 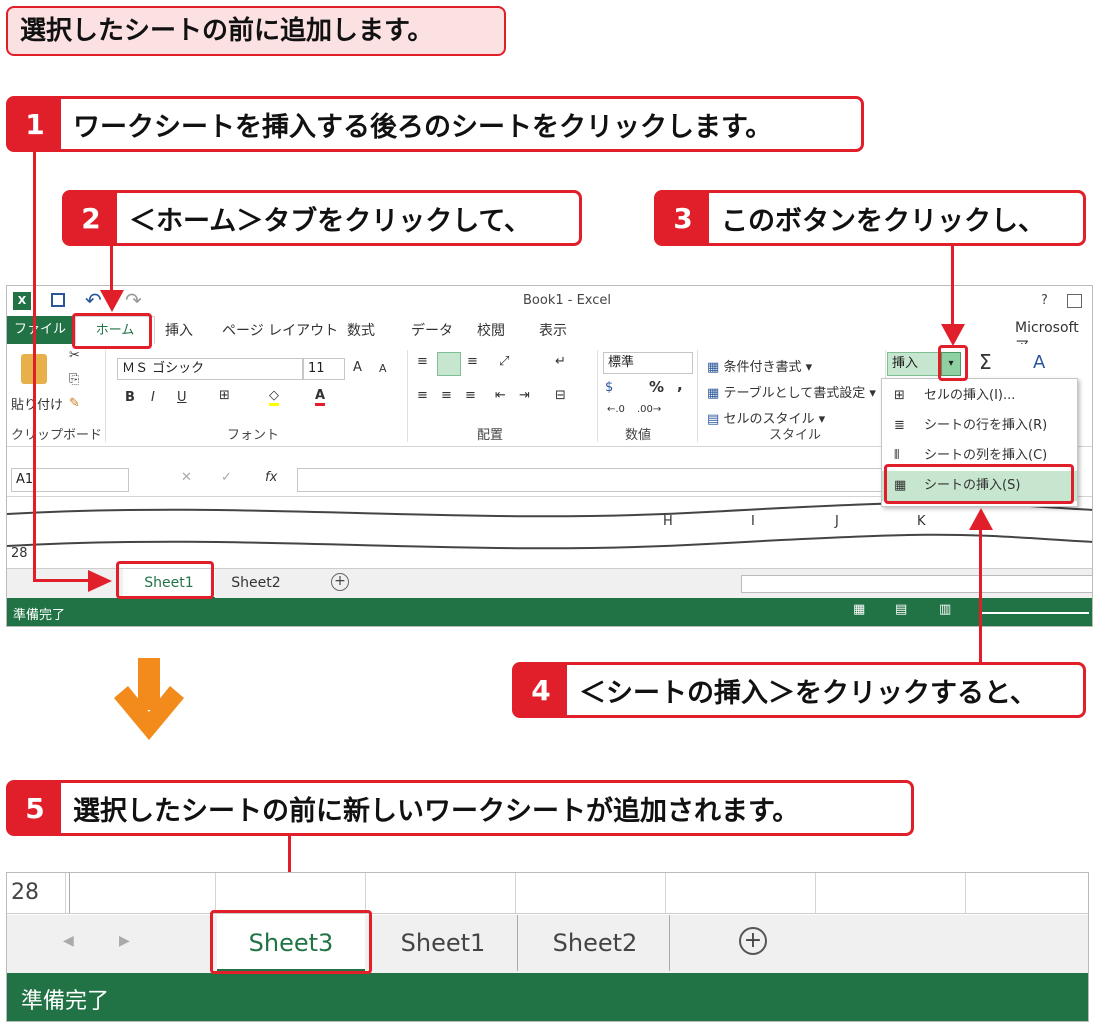 I want to click on align-middle-icon, so click(x=449, y=364).